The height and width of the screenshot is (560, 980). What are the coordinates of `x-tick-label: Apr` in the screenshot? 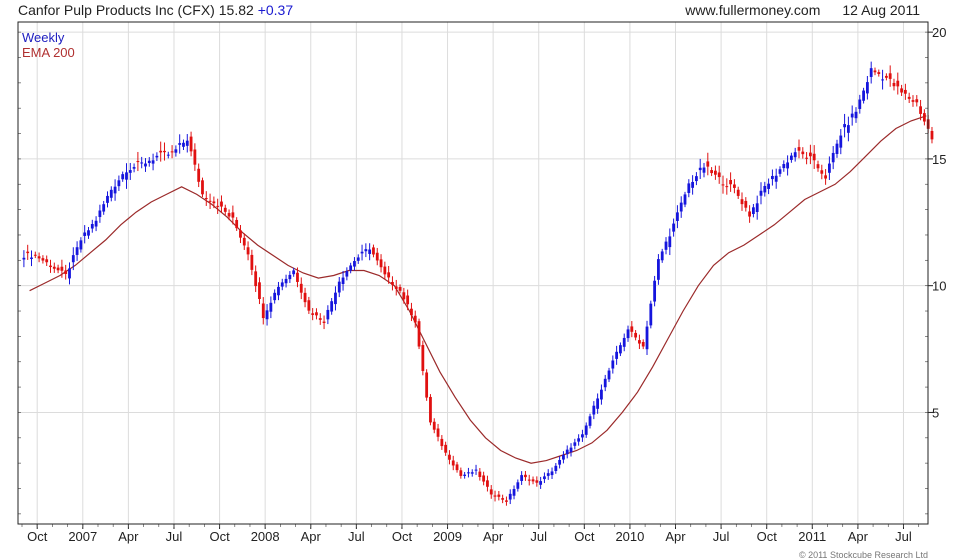 It's located at (858, 536).